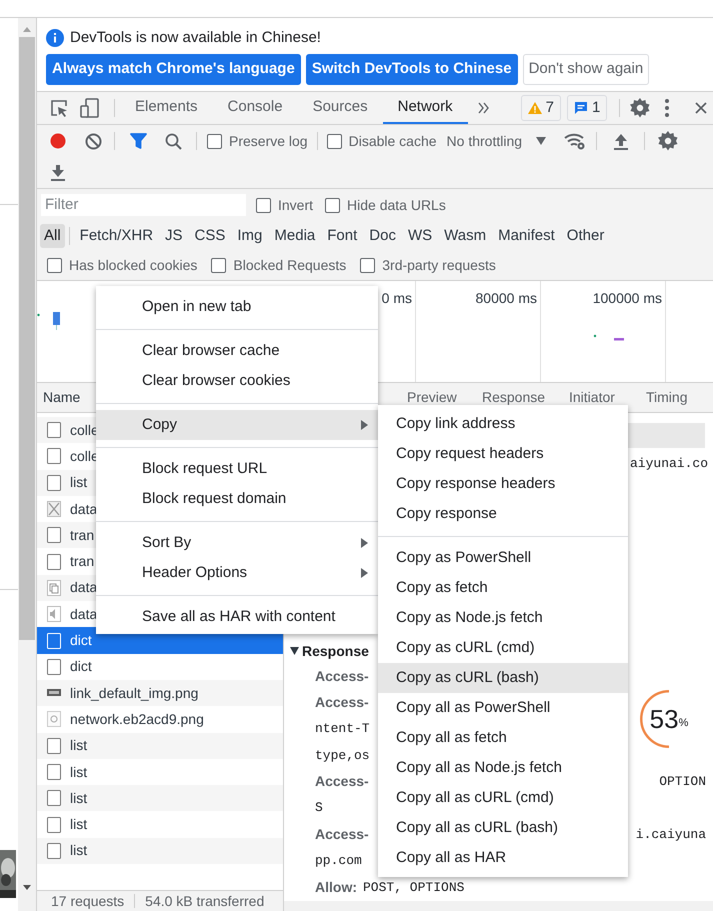 The width and height of the screenshot is (713, 911). Describe the element at coordinates (587, 108) in the screenshot. I see `messages-badge: 1` at that location.